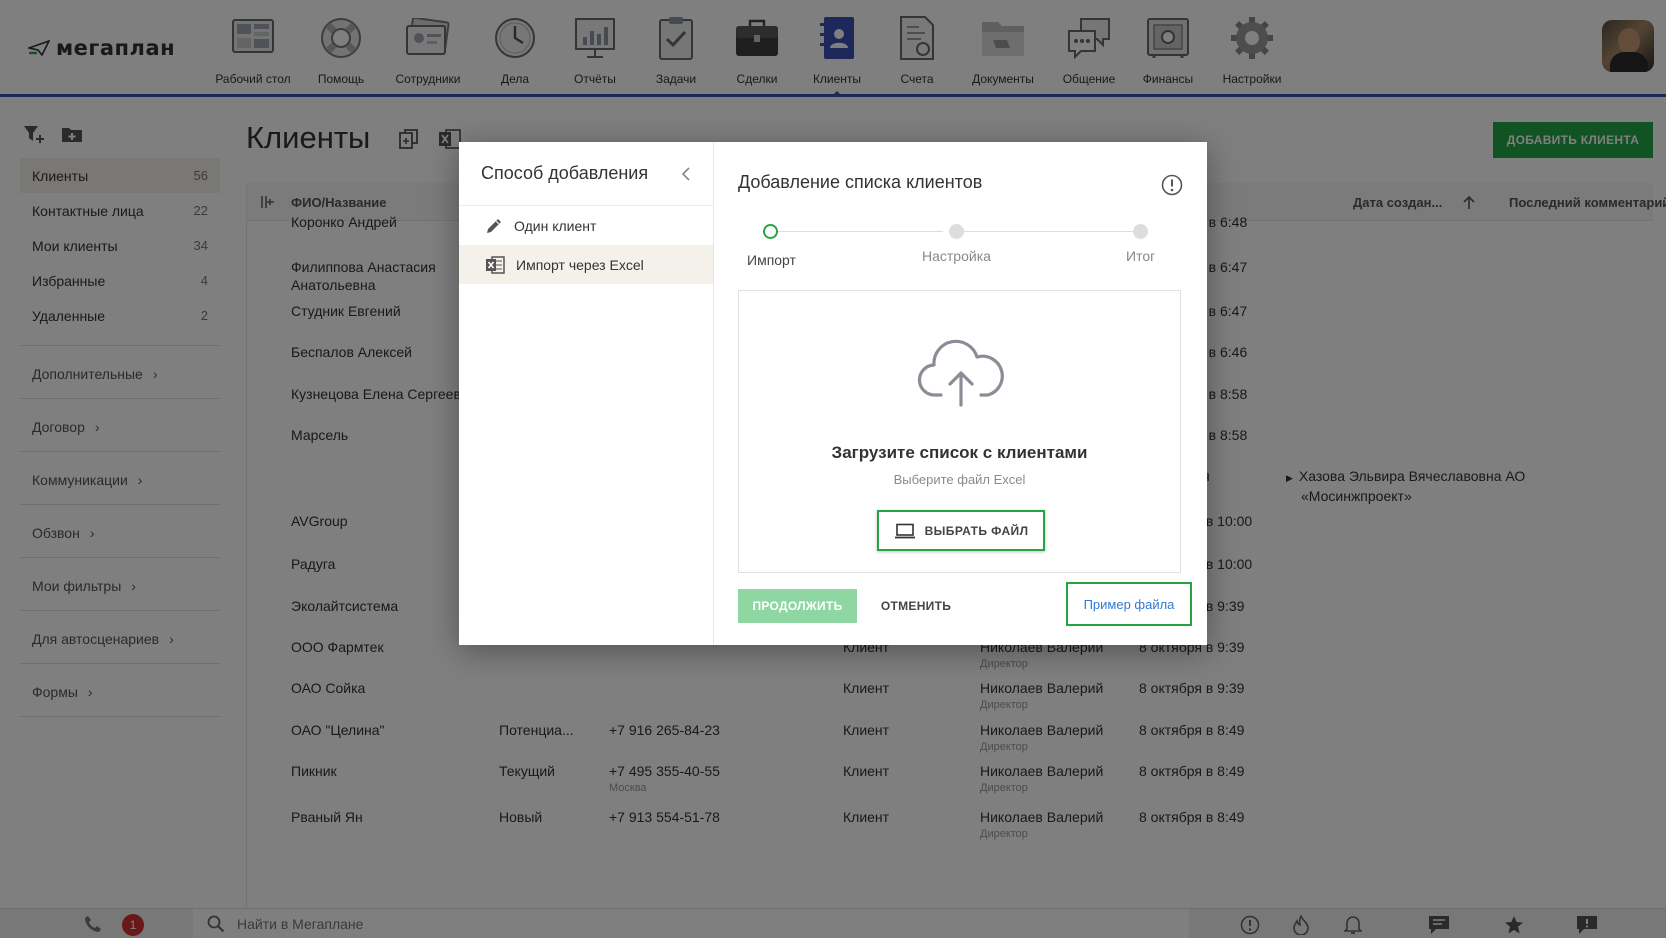  I want to click on excel-icon, so click(495, 264).